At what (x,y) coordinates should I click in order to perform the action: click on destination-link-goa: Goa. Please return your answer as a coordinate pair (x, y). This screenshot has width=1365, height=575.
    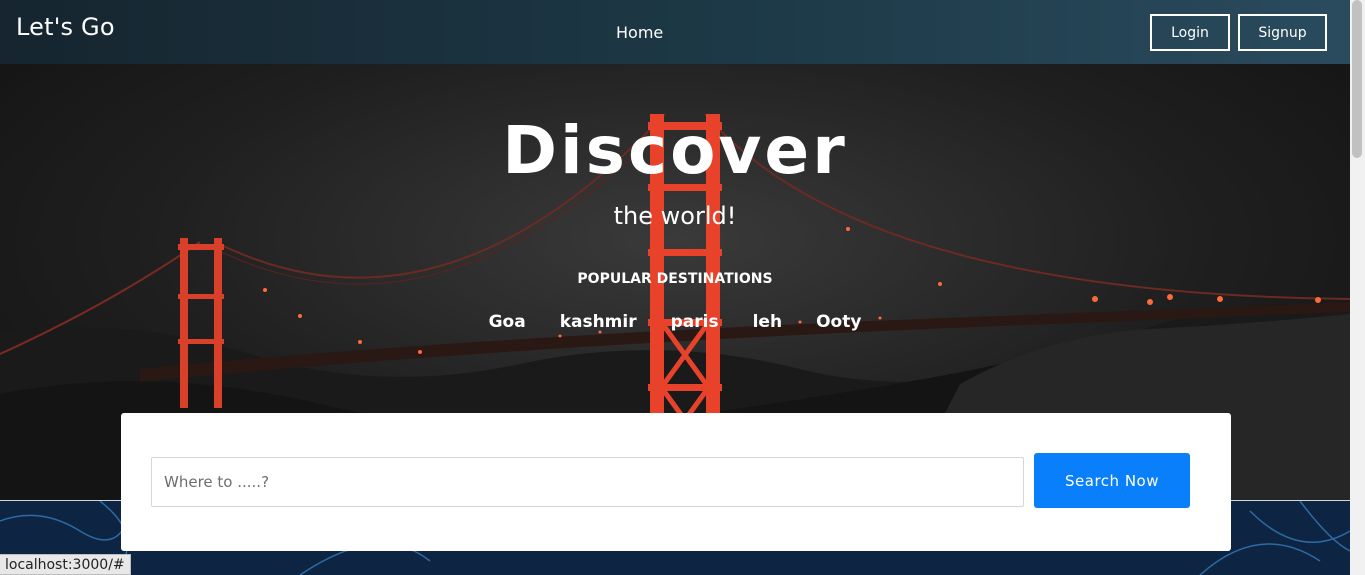
    Looking at the image, I should click on (507, 322).